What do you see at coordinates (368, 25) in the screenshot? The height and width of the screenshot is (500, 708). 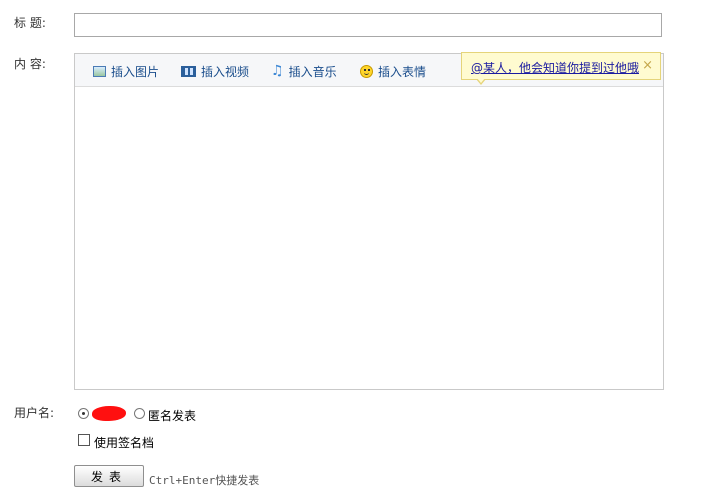 I see `title-input` at bounding box center [368, 25].